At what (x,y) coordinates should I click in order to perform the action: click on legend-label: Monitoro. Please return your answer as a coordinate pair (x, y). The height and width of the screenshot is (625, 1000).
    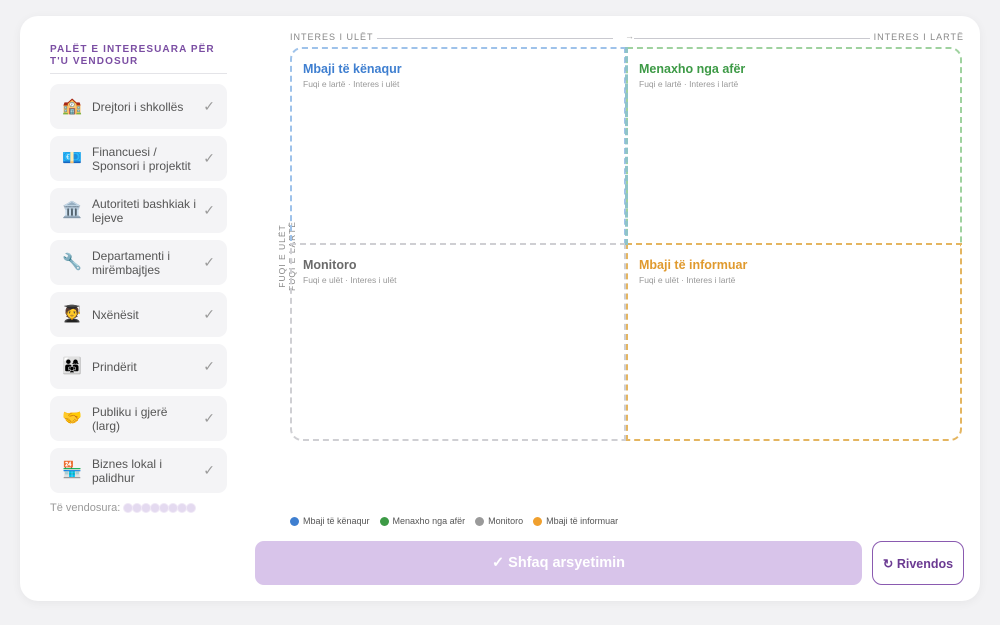
    Looking at the image, I should click on (506, 521).